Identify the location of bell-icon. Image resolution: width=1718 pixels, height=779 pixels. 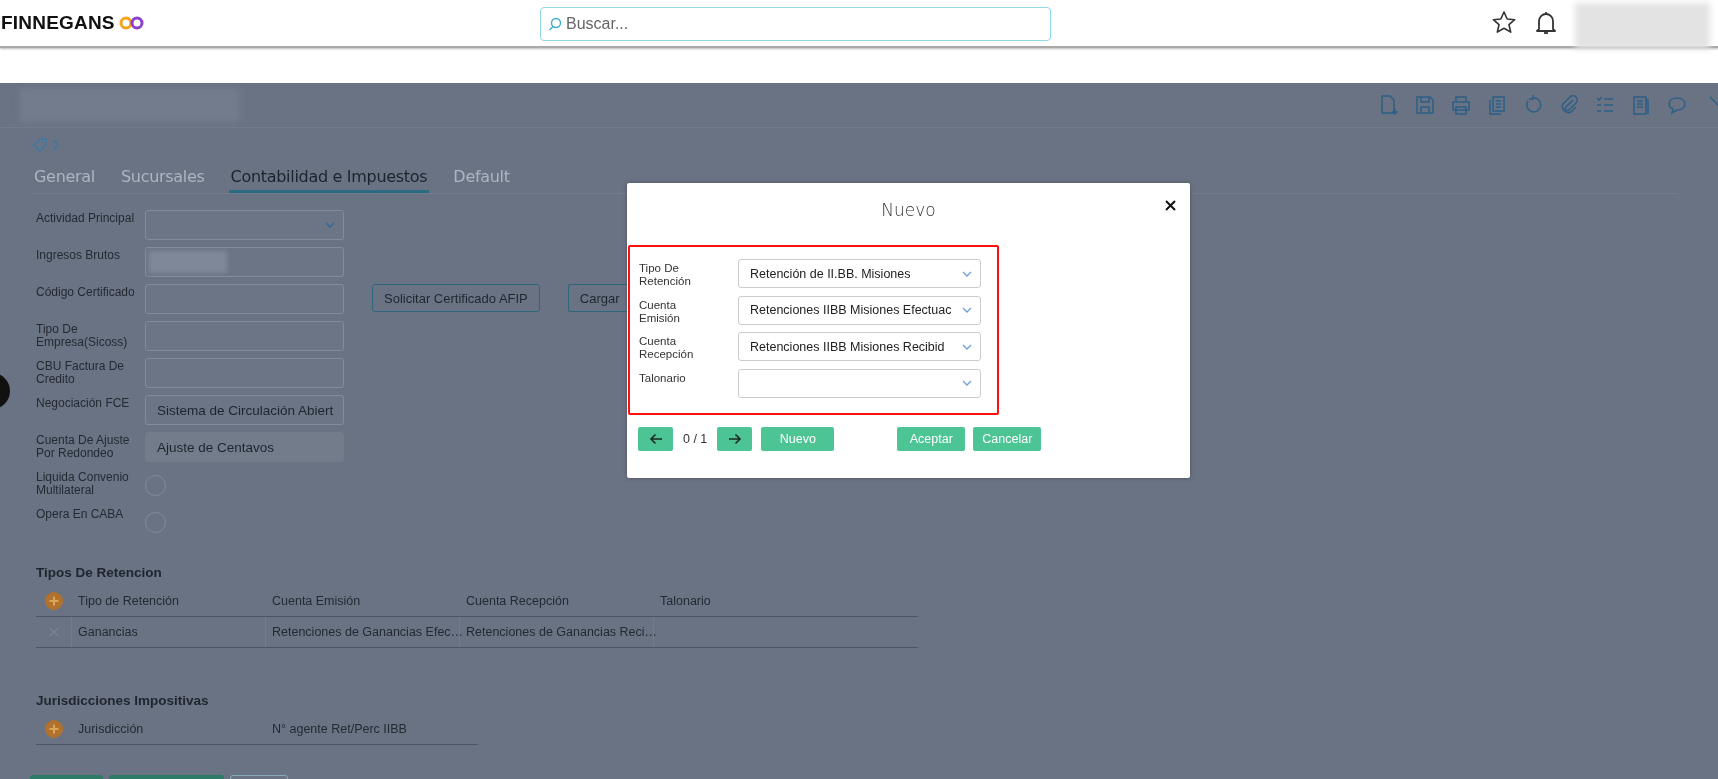
(1546, 23).